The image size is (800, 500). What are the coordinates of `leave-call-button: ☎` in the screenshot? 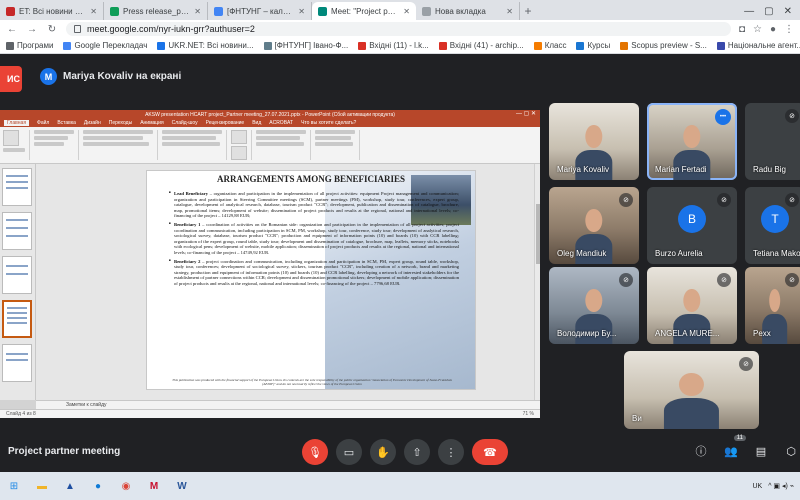 It's located at (490, 452).